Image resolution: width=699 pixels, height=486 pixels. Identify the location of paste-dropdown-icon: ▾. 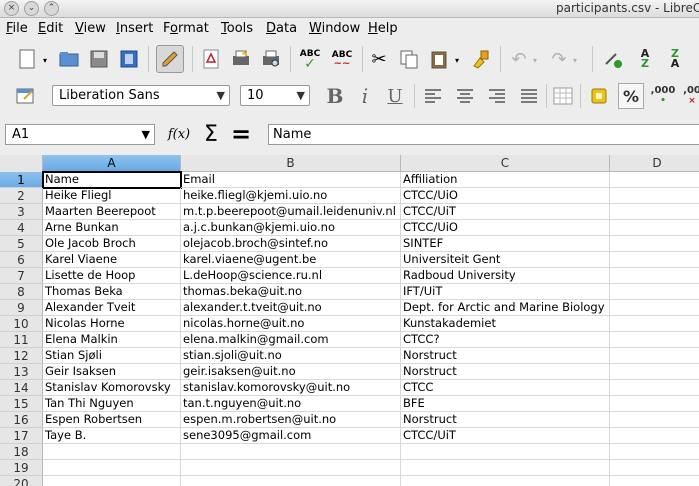
(457, 60).